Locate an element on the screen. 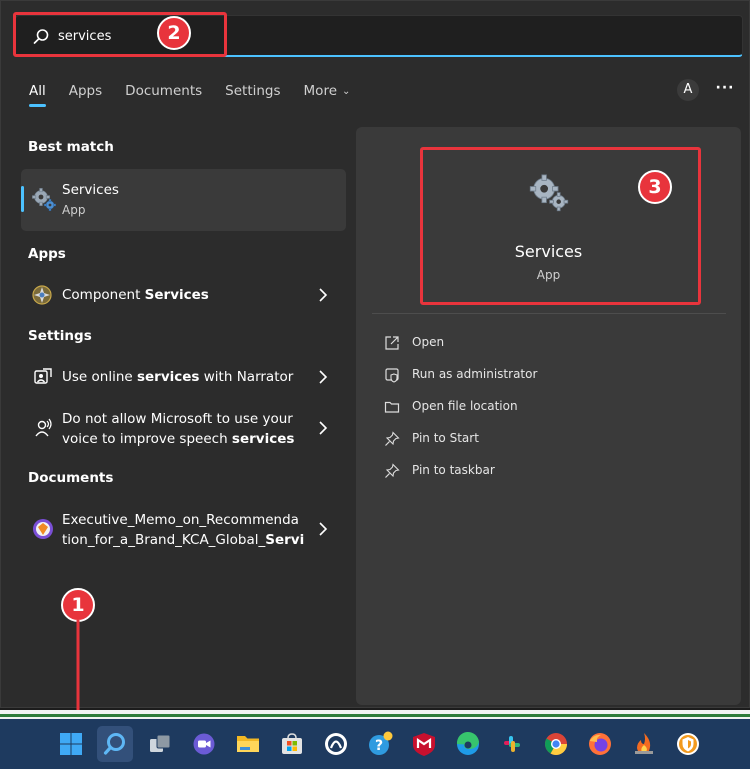 The width and height of the screenshot is (750, 769). file-explorer-button is located at coordinates (248, 744).